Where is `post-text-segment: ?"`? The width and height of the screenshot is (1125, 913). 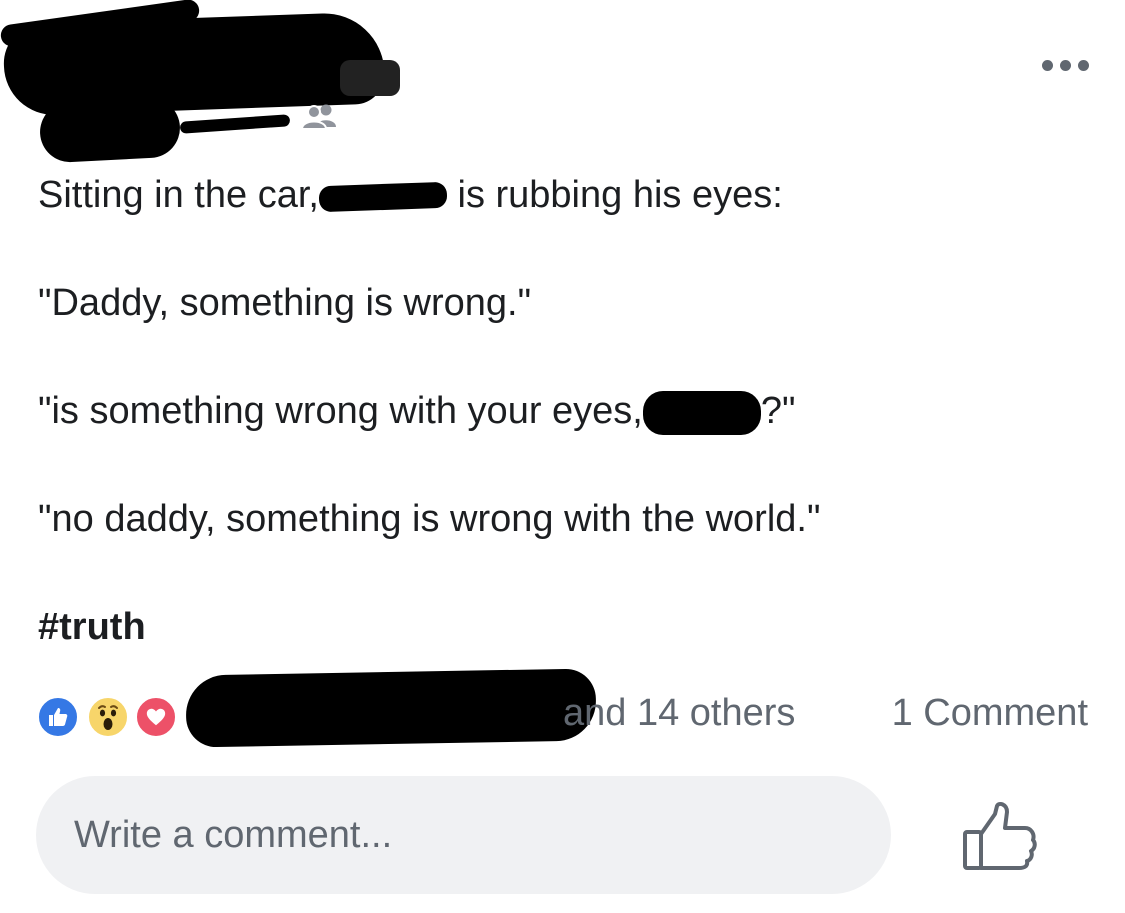 post-text-segment: ?" is located at coordinates (778, 411).